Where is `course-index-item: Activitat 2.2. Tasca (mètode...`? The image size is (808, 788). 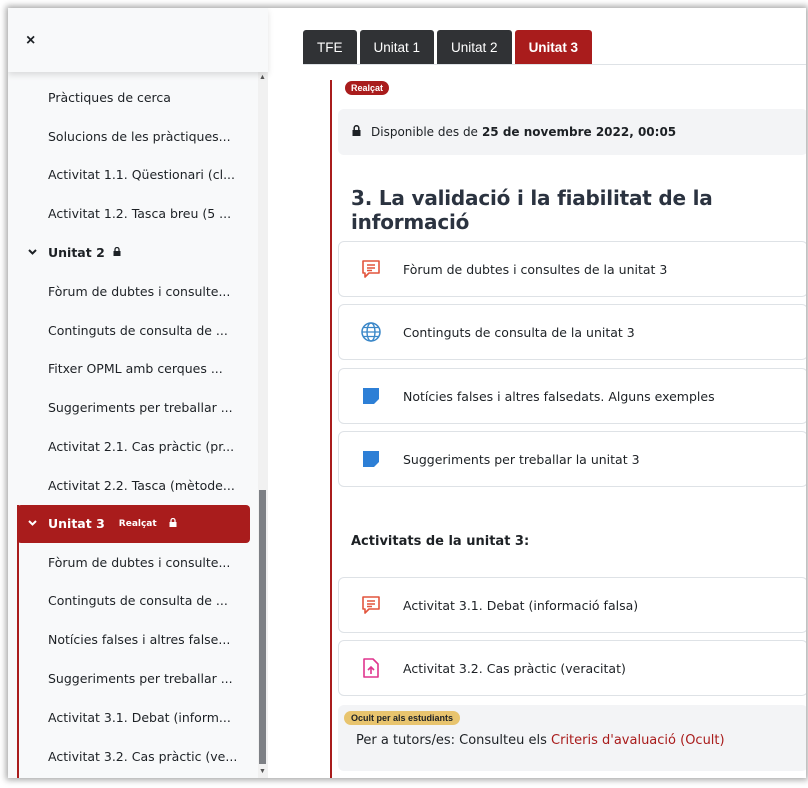
course-index-item: Activitat 2.2. Tasca (mètode... is located at coordinates (133, 485).